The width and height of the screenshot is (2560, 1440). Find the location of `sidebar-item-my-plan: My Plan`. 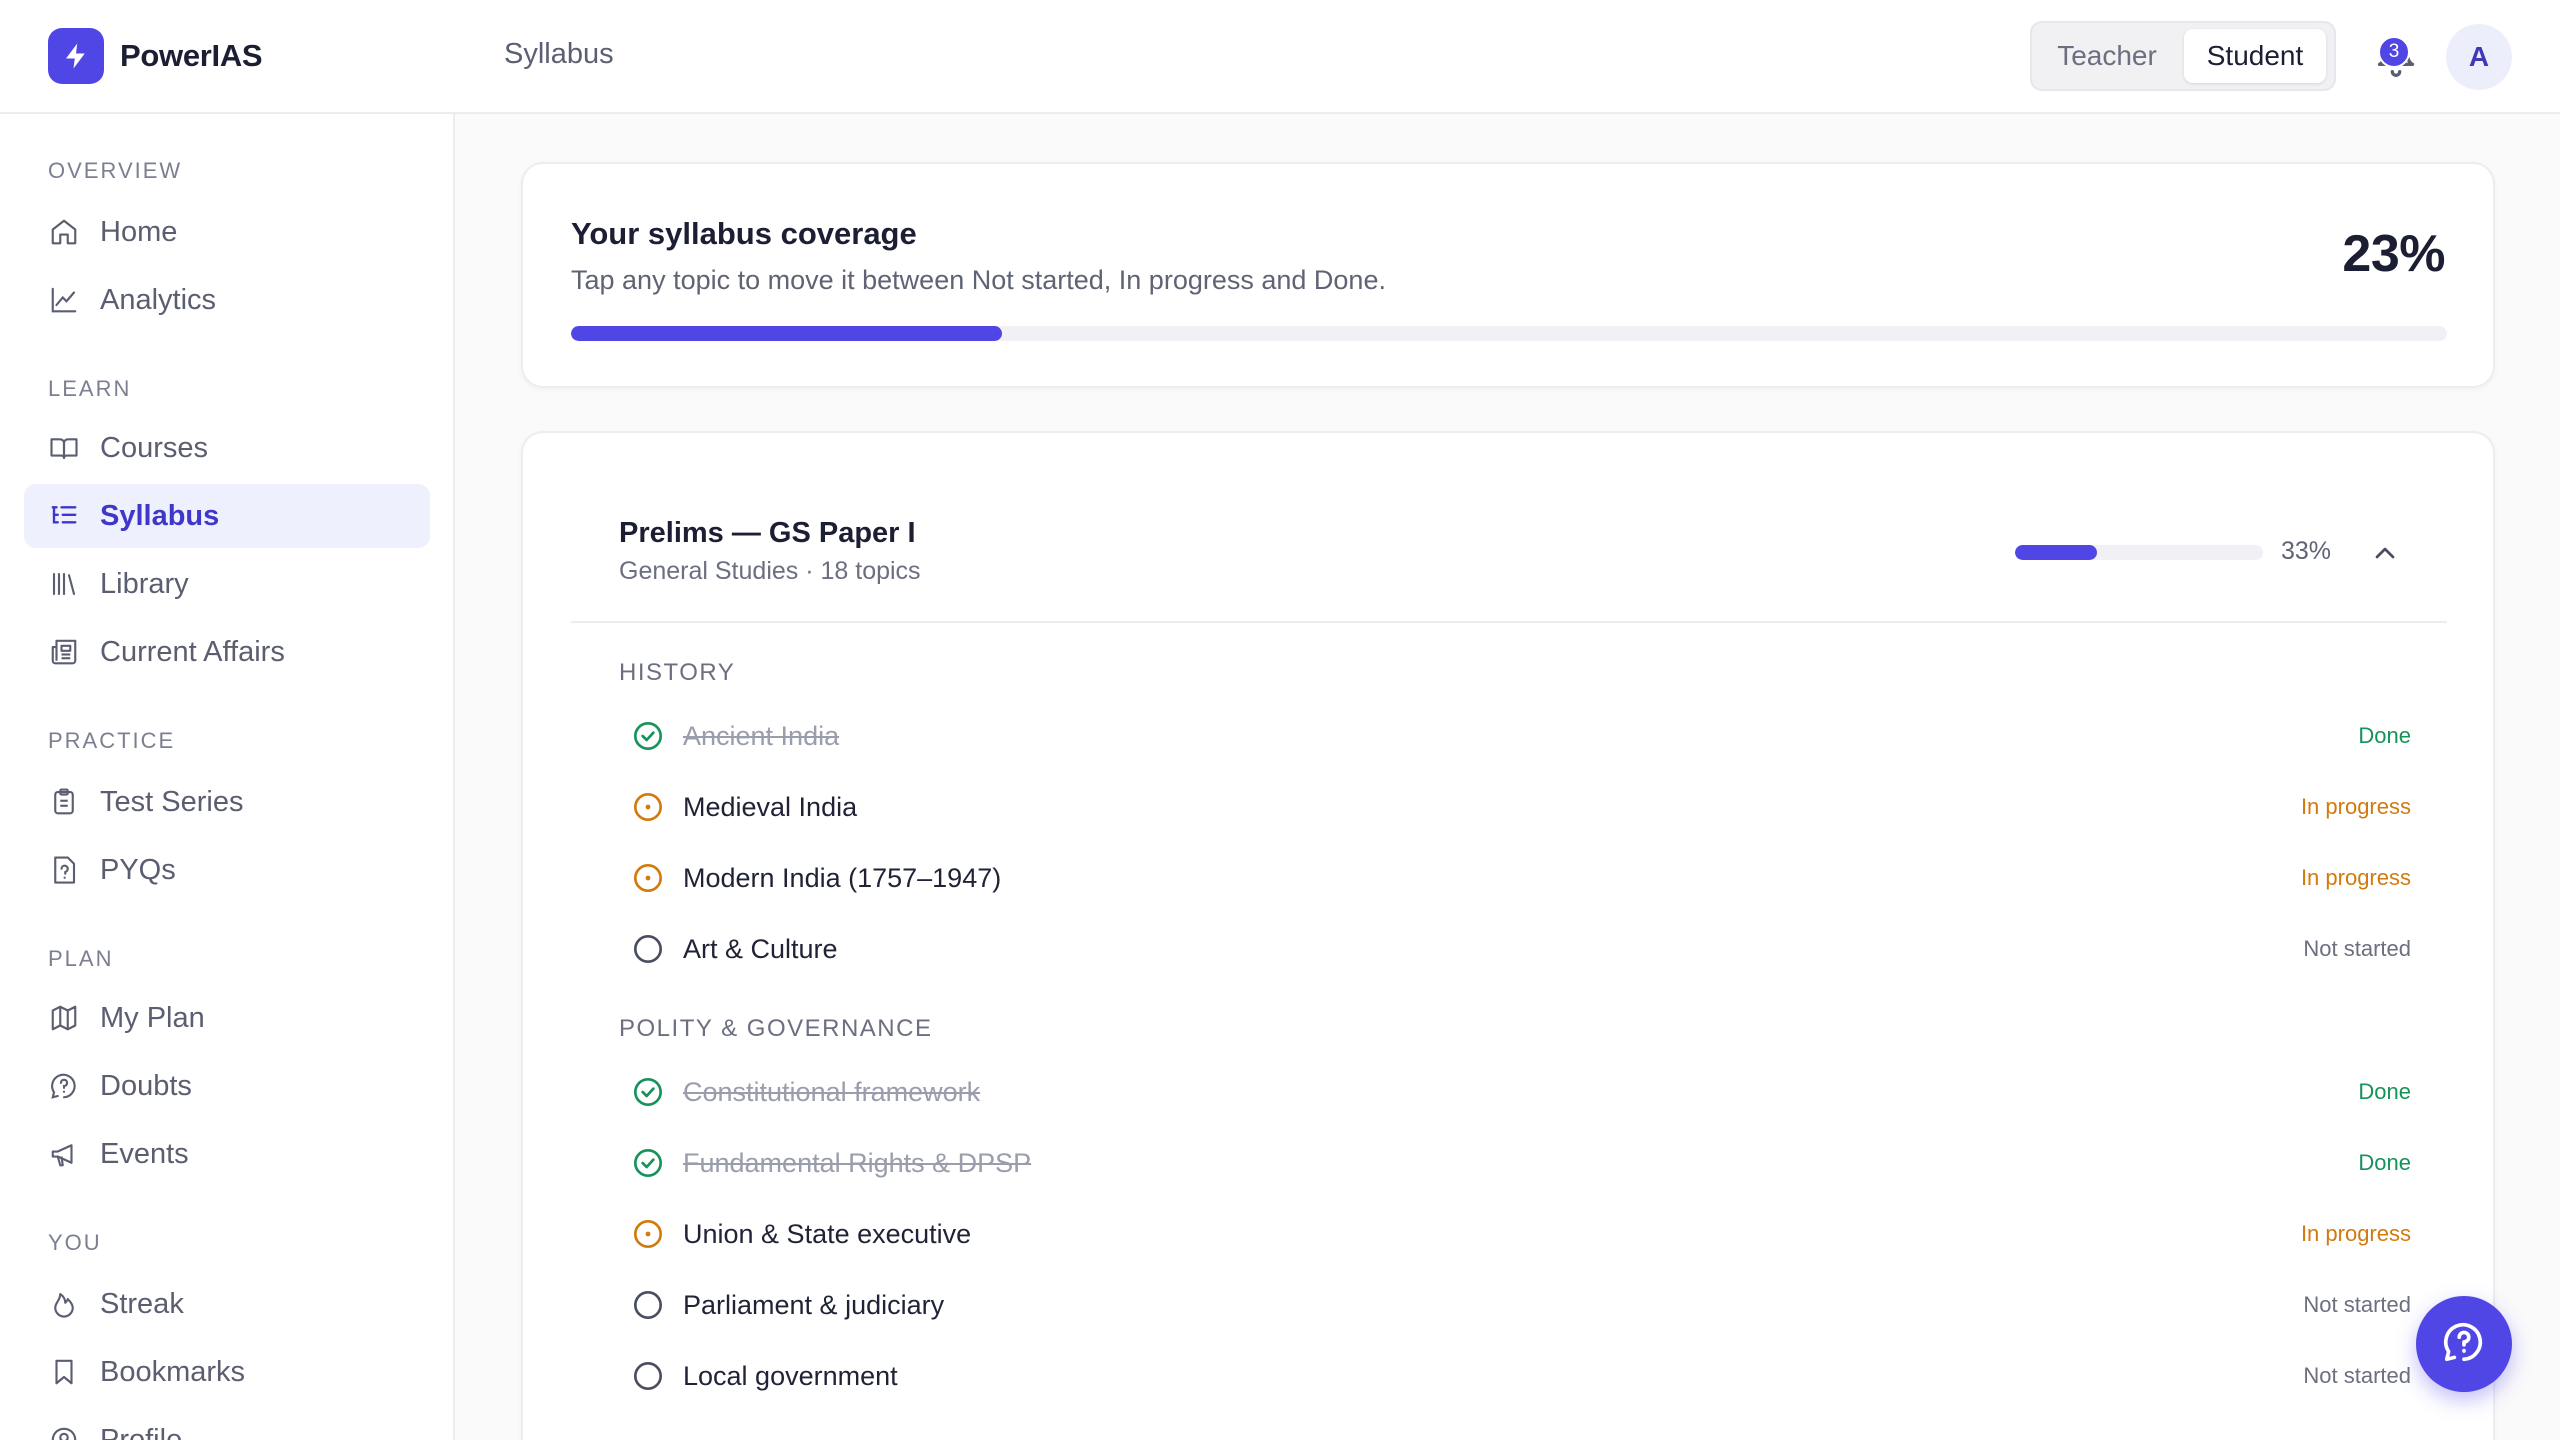

sidebar-item-my-plan: My Plan is located at coordinates (227, 1018).